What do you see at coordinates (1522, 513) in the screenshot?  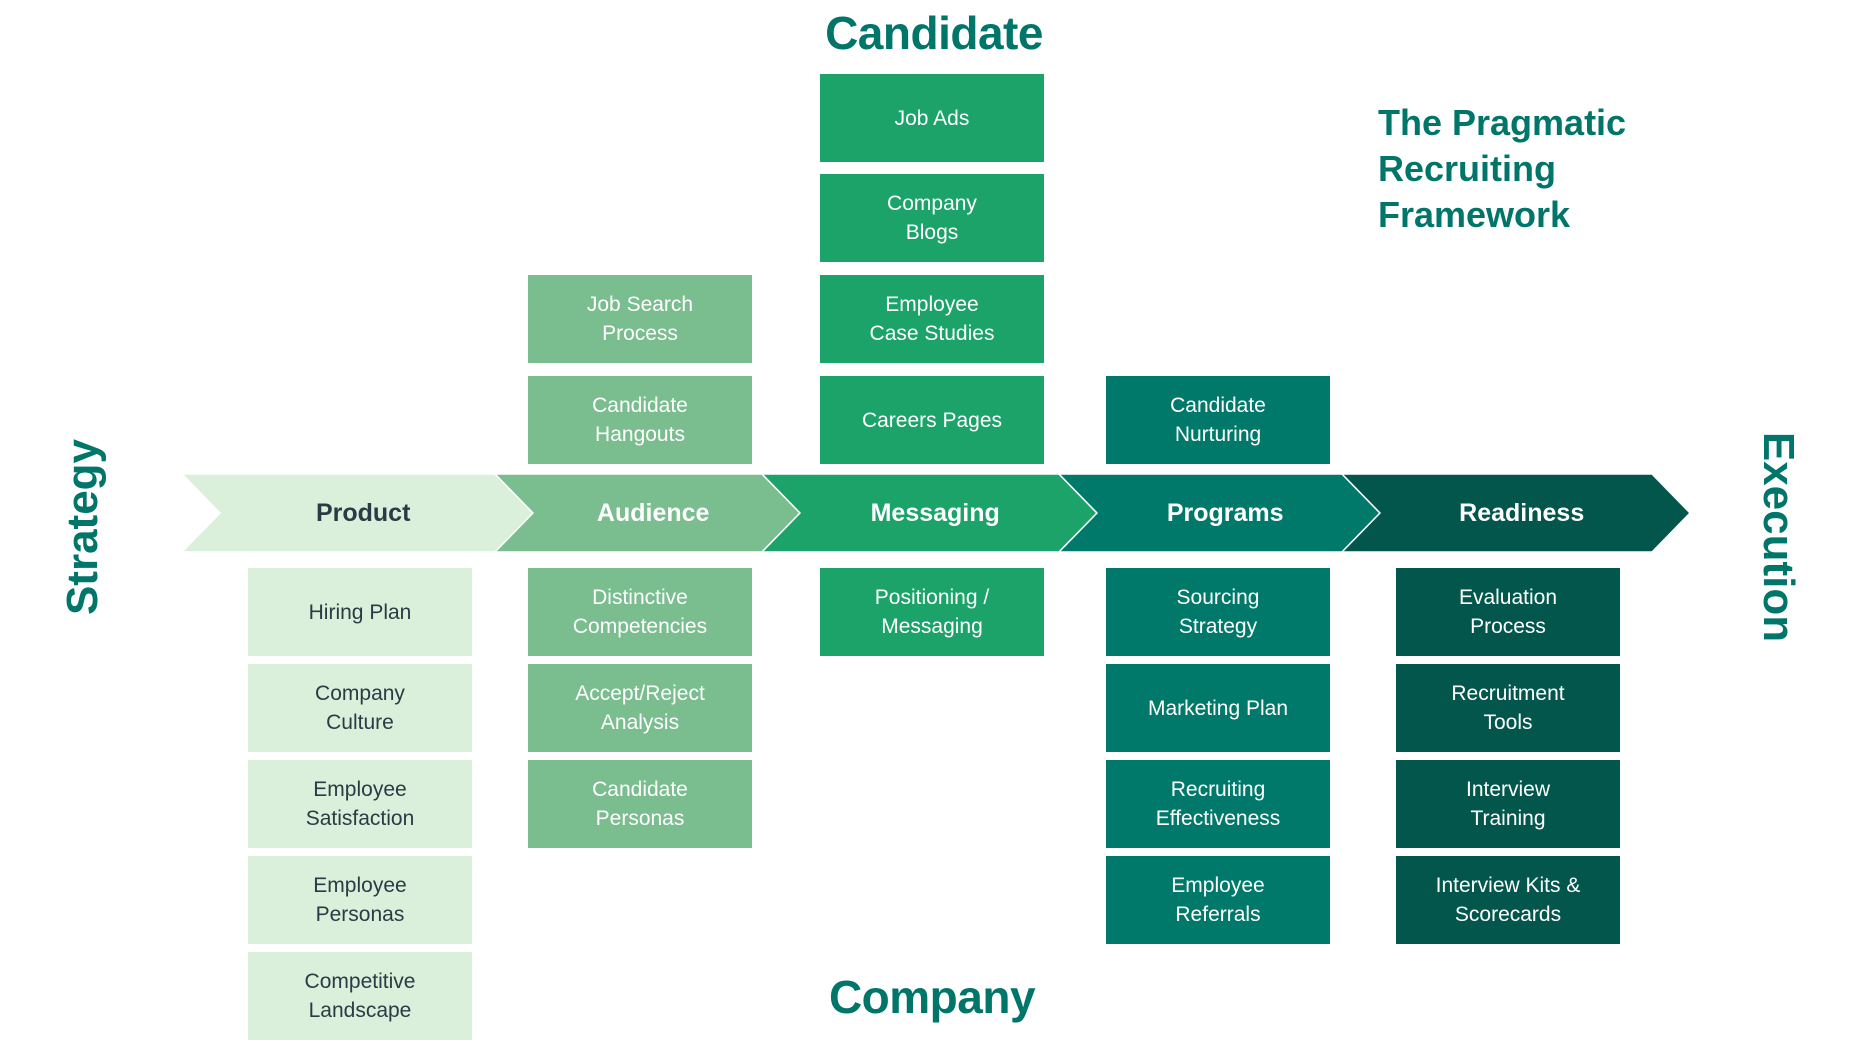 I see `stage-label-readiness: Readiness` at bounding box center [1522, 513].